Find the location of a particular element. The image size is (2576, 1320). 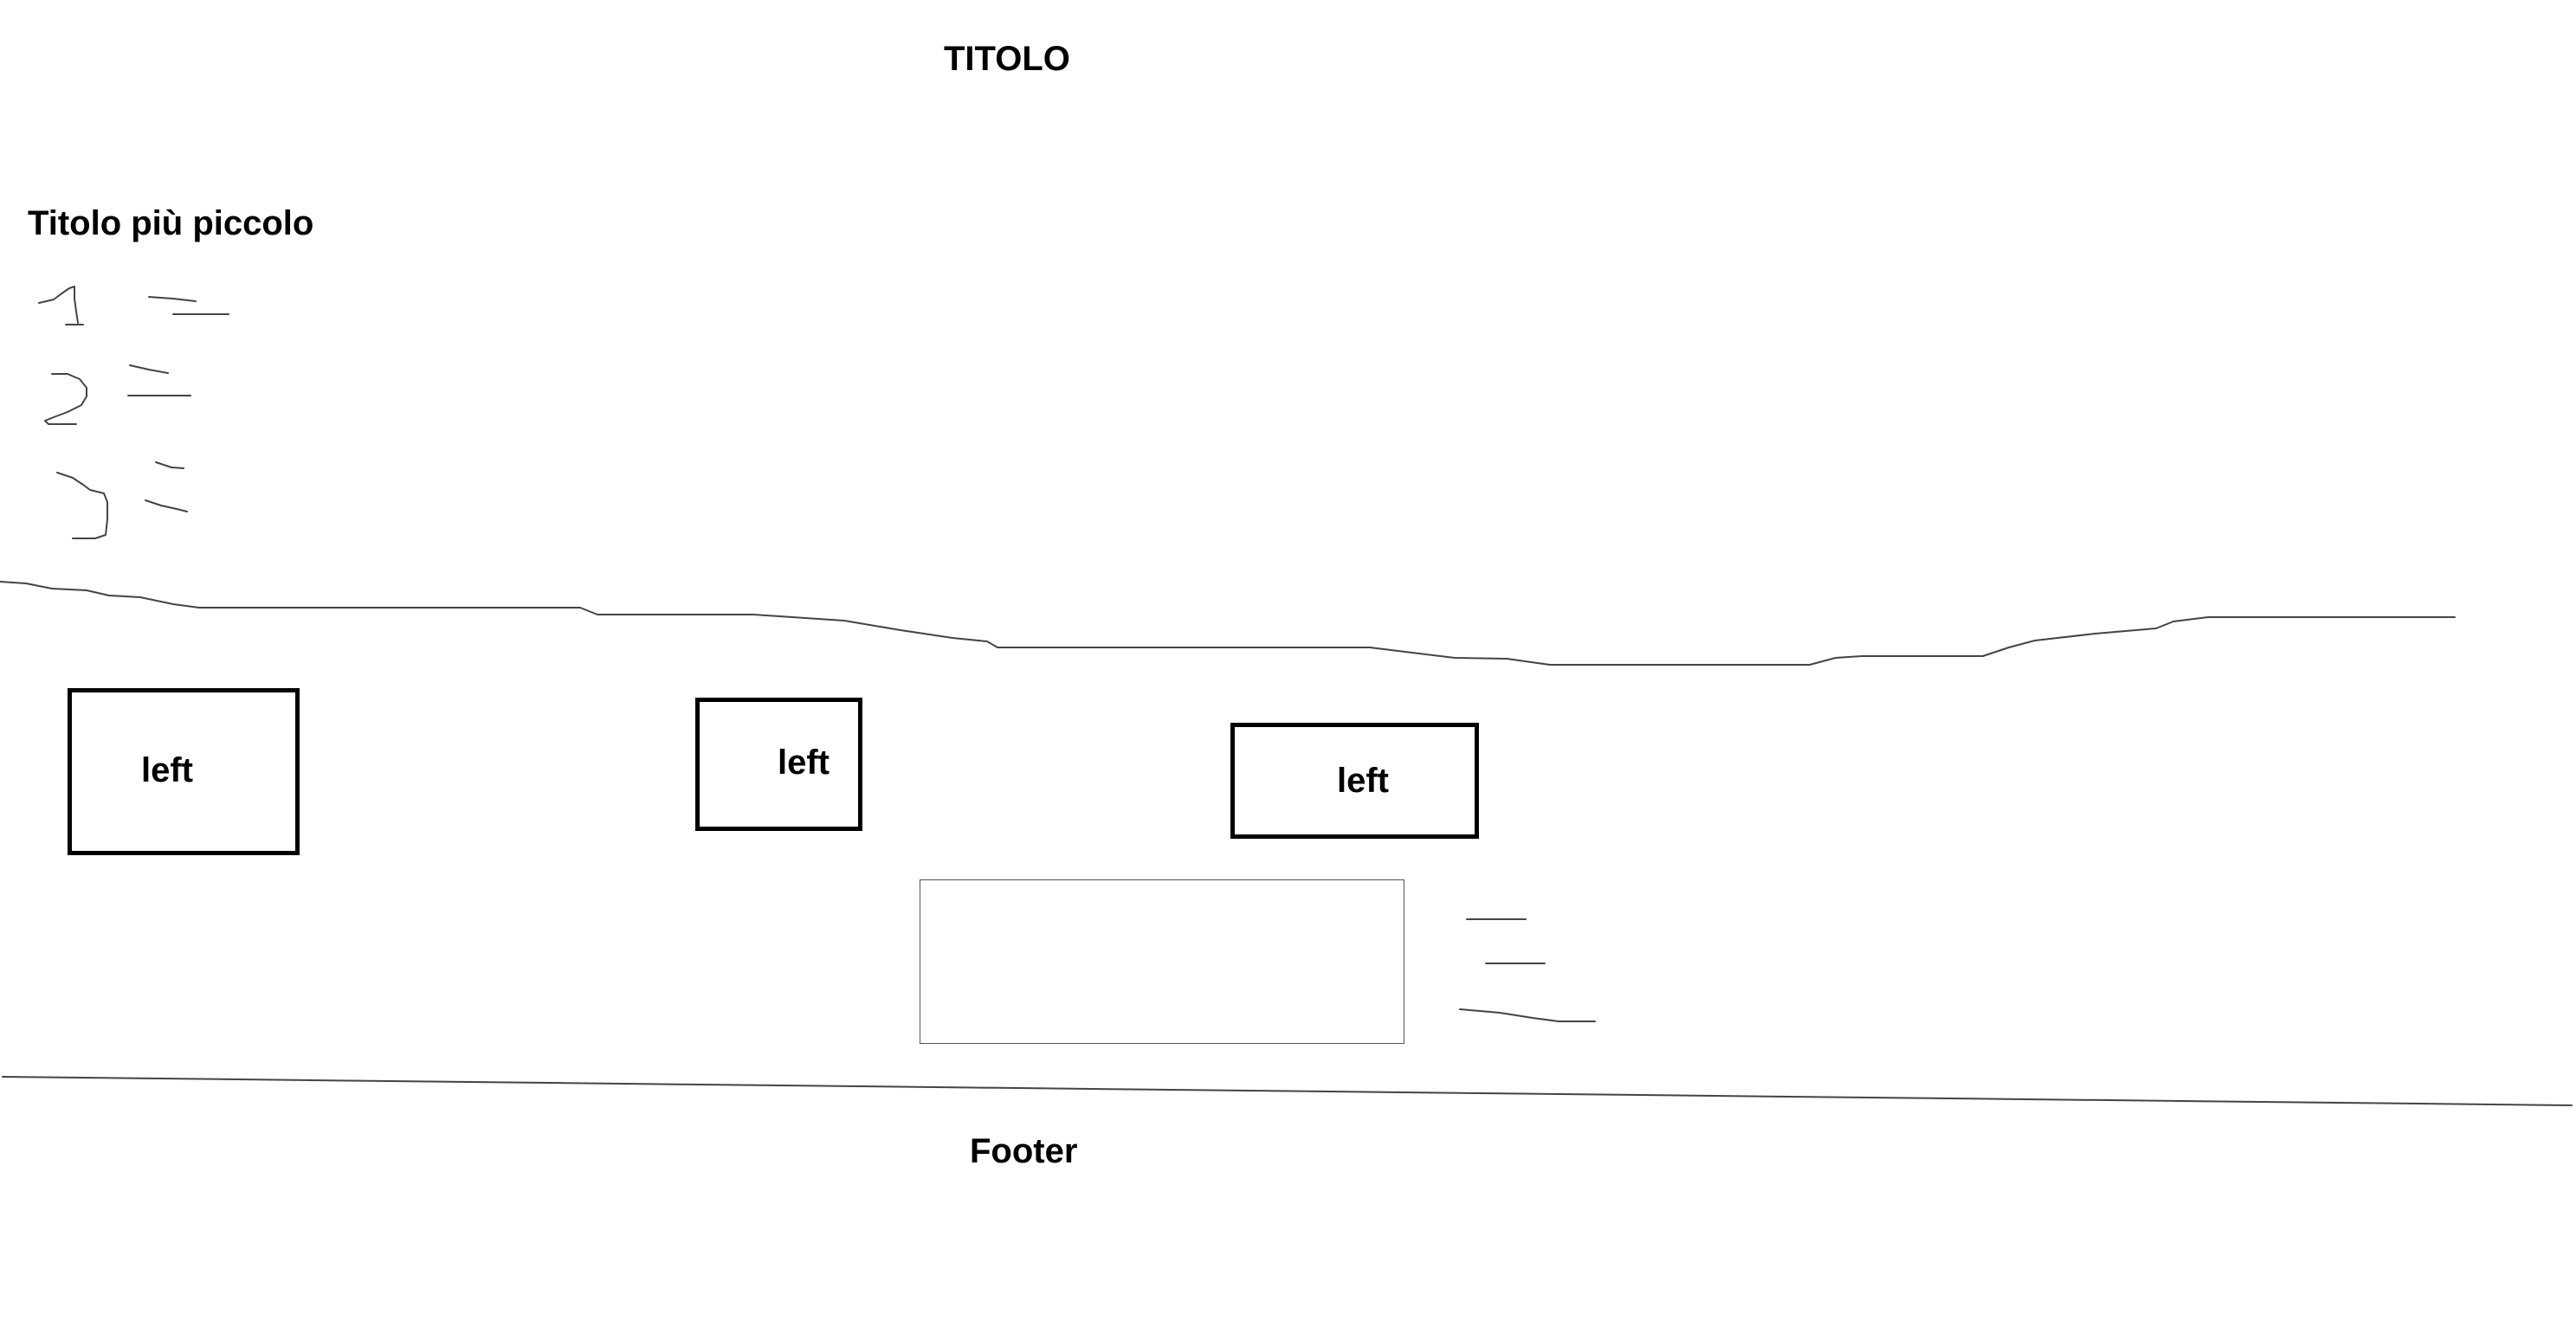

handwritten-number-3-icon is located at coordinates (82, 505).